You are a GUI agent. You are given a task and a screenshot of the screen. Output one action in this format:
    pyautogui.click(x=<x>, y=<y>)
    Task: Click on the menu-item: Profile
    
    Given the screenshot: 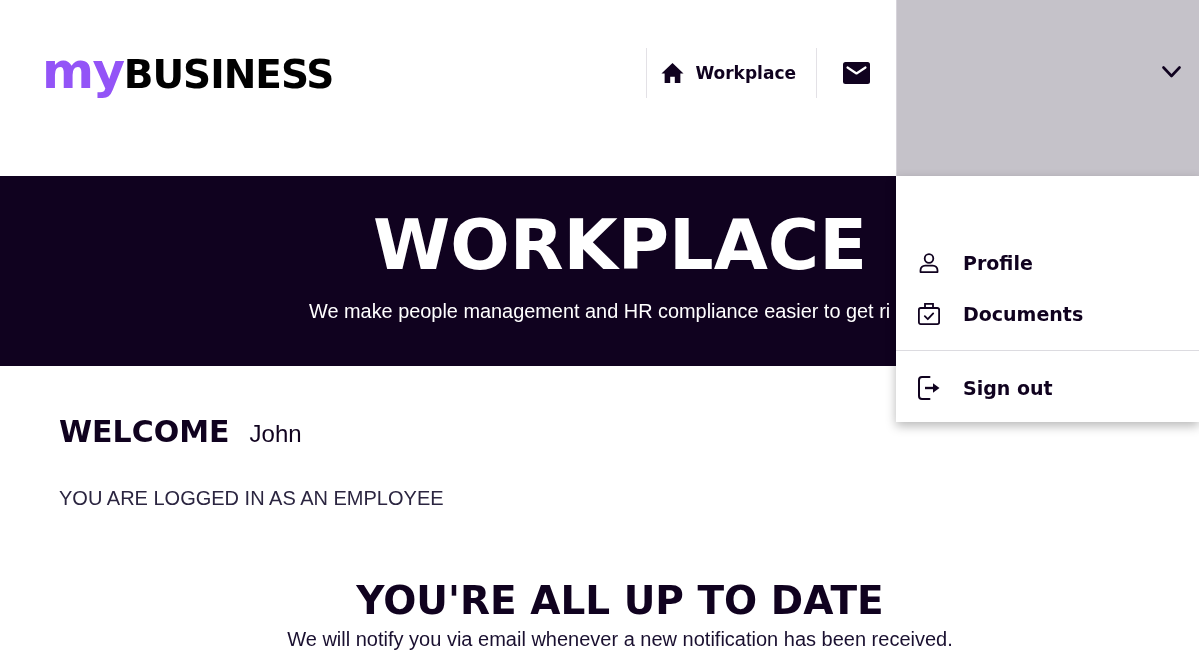 What is the action you would take?
    pyautogui.click(x=1047, y=263)
    